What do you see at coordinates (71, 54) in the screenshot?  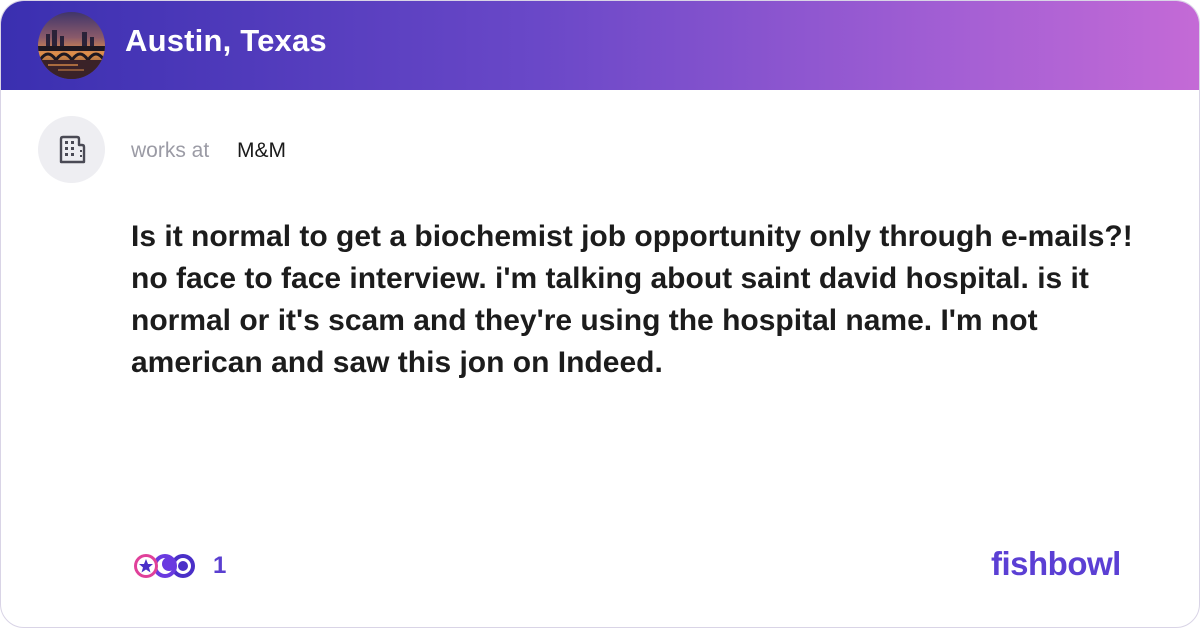 I see `austin-skyline-bridge-photo` at bounding box center [71, 54].